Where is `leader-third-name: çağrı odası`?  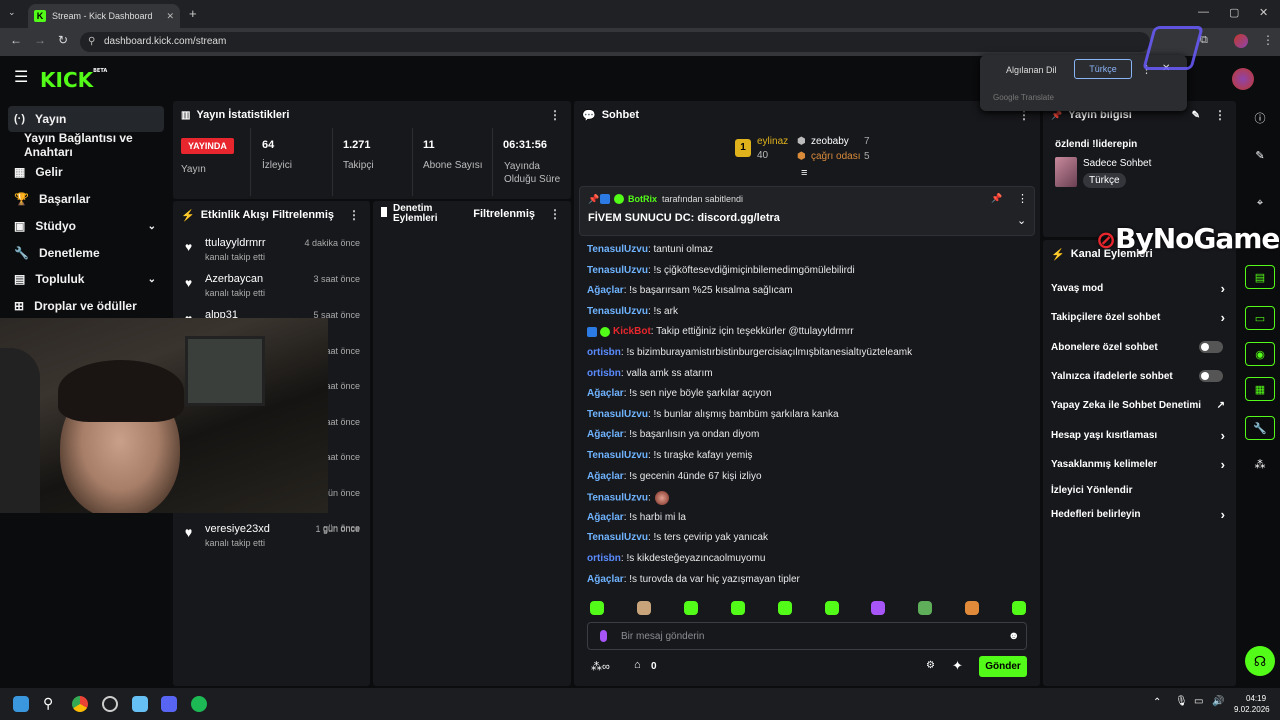
leader-third-name: çağrı odası is located at coordinates (835, 156).